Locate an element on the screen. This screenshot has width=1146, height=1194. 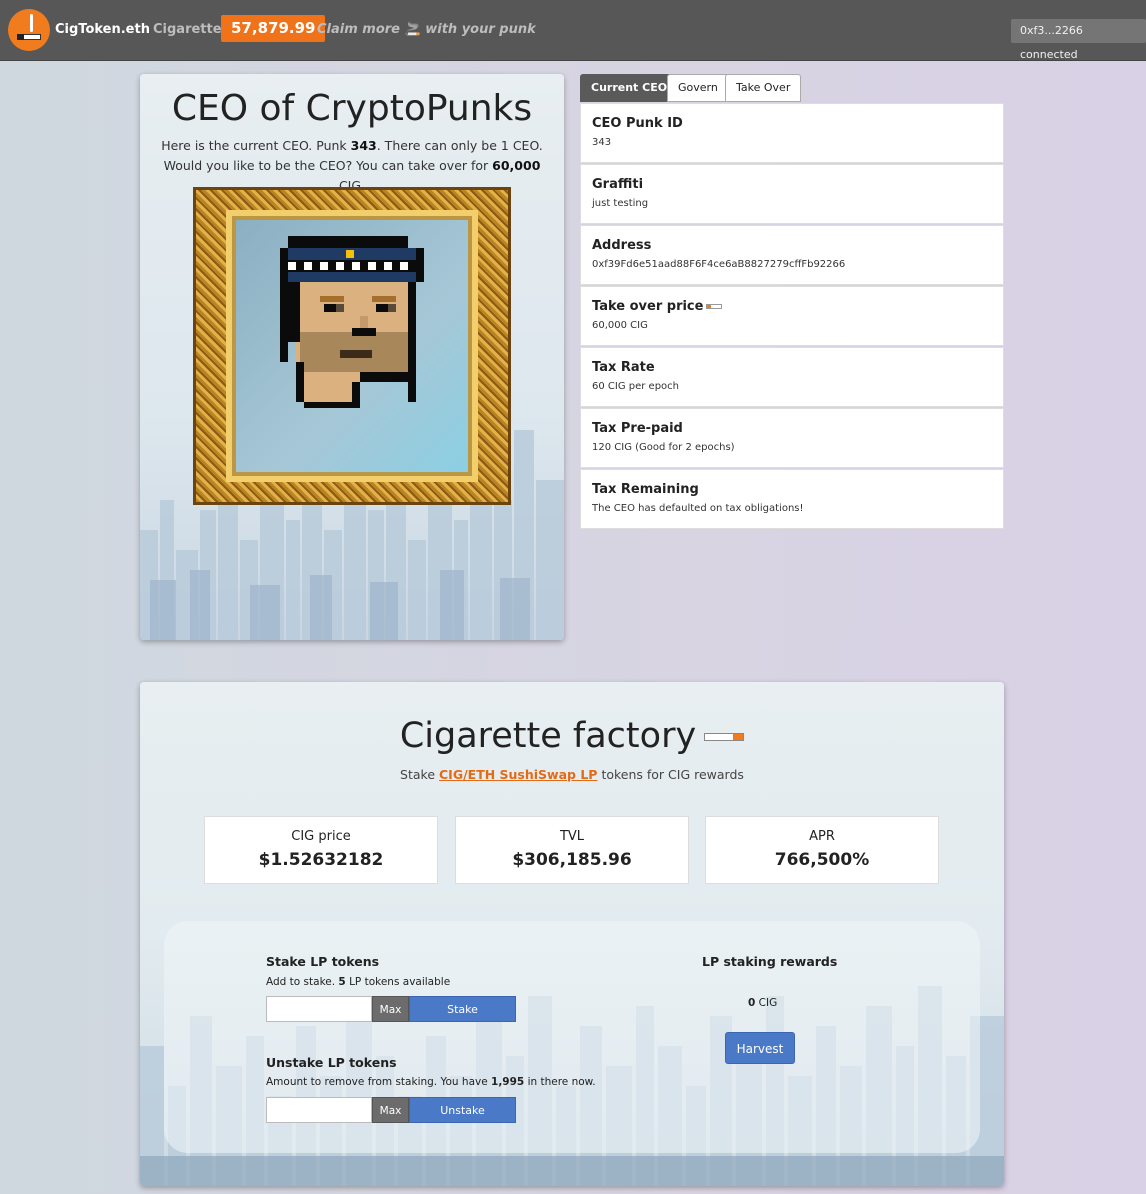
wallet-connected-badge: 0xf3...2266 connected is located at coordinates (1078, 40).